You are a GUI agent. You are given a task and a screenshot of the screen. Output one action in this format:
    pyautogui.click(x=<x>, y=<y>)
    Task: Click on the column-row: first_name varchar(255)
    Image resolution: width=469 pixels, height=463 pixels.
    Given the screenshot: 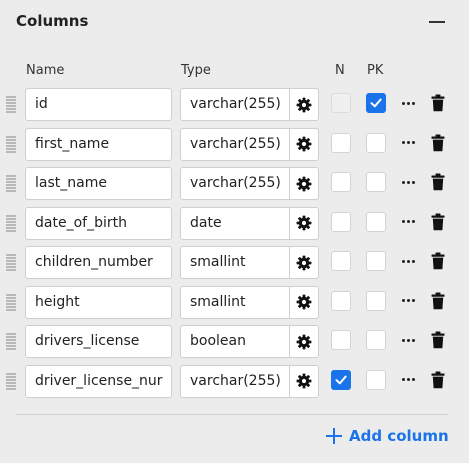 What is the action you would take?
    pyautogui.click(x=234, y=147)
    